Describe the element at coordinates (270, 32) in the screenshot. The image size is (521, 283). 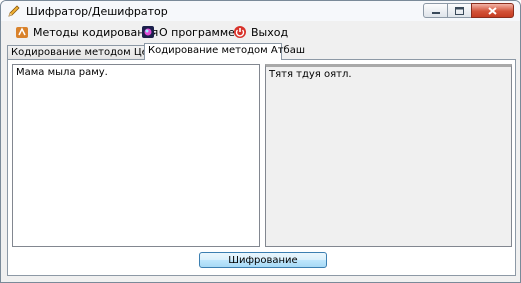
I see `menu-label: Выход` at that location.